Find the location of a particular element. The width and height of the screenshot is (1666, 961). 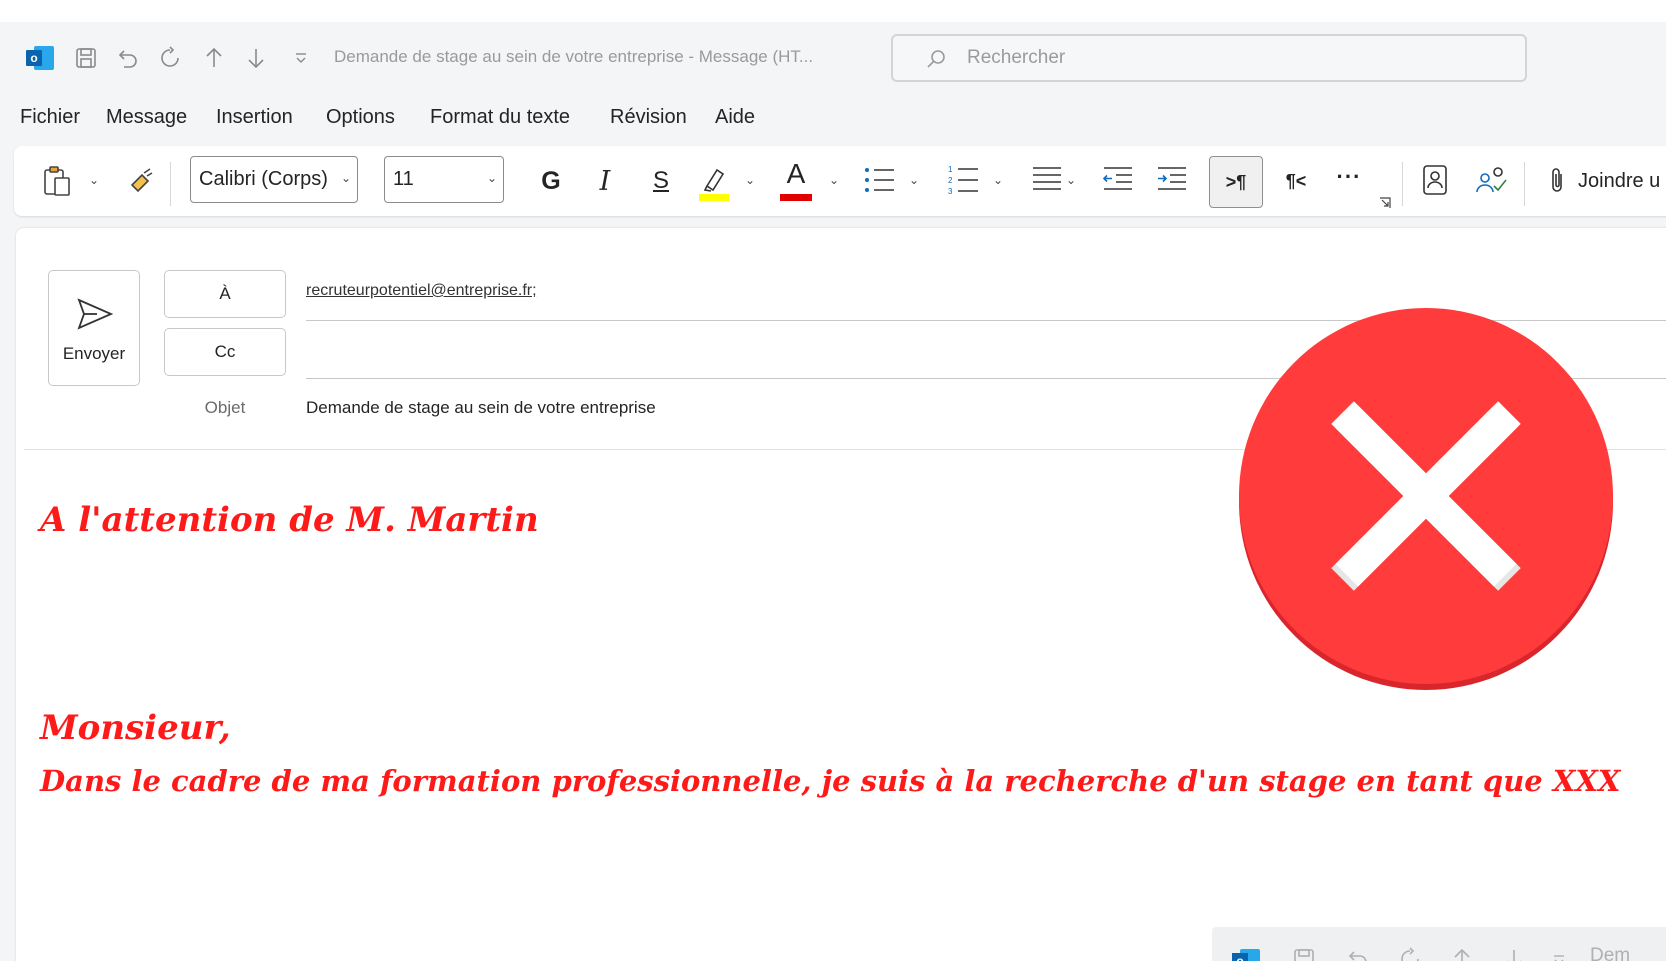

background-window-titlebar: o Dem is located at coordinates (1439, 944).